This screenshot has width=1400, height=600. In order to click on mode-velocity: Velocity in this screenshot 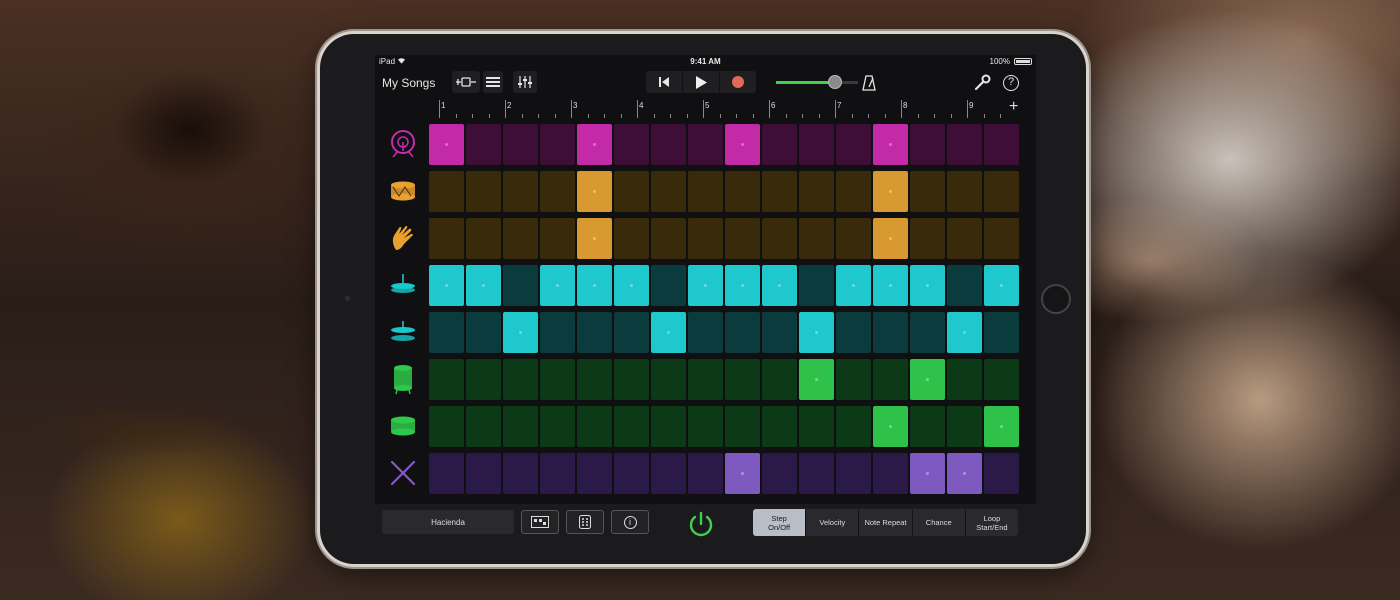, I will do `click(833, 522)`.